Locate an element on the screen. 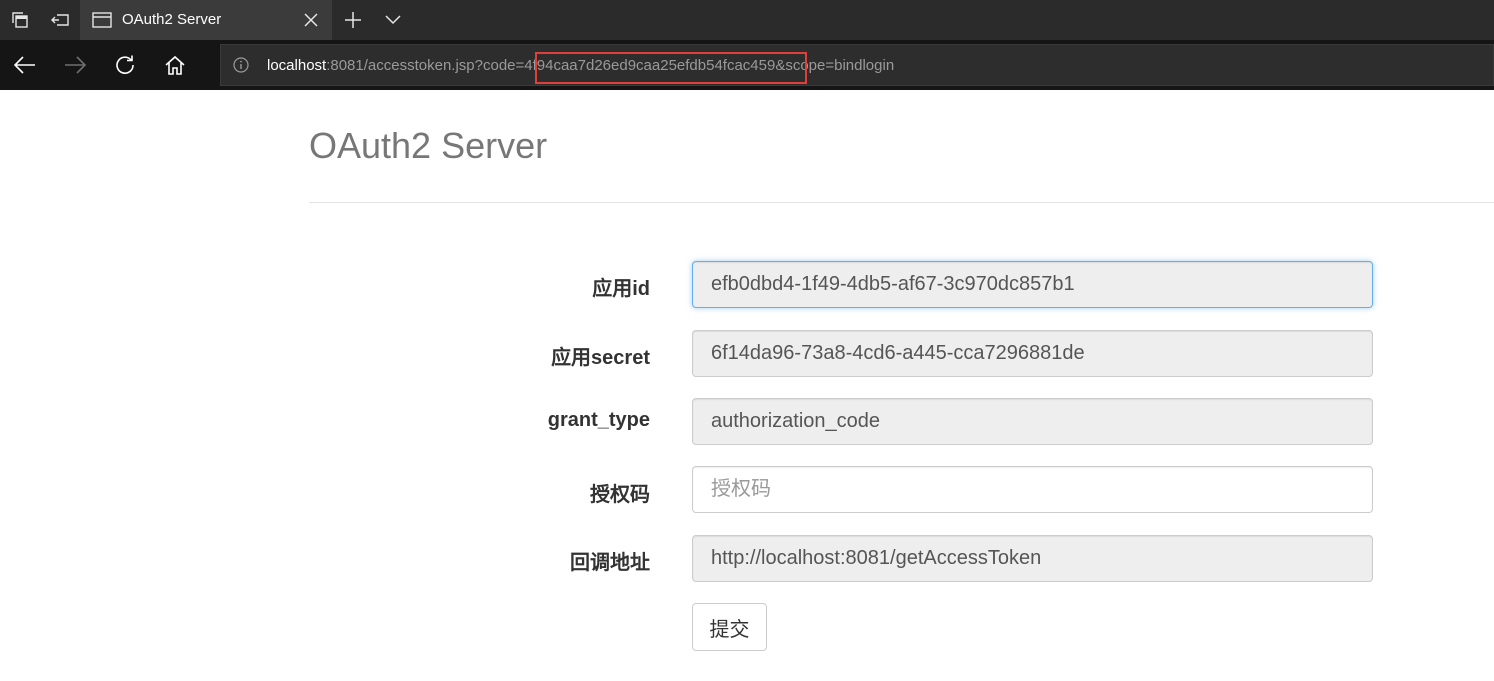 The image size is (1494, 681). forward-icon is located at coordinates (75, 65).